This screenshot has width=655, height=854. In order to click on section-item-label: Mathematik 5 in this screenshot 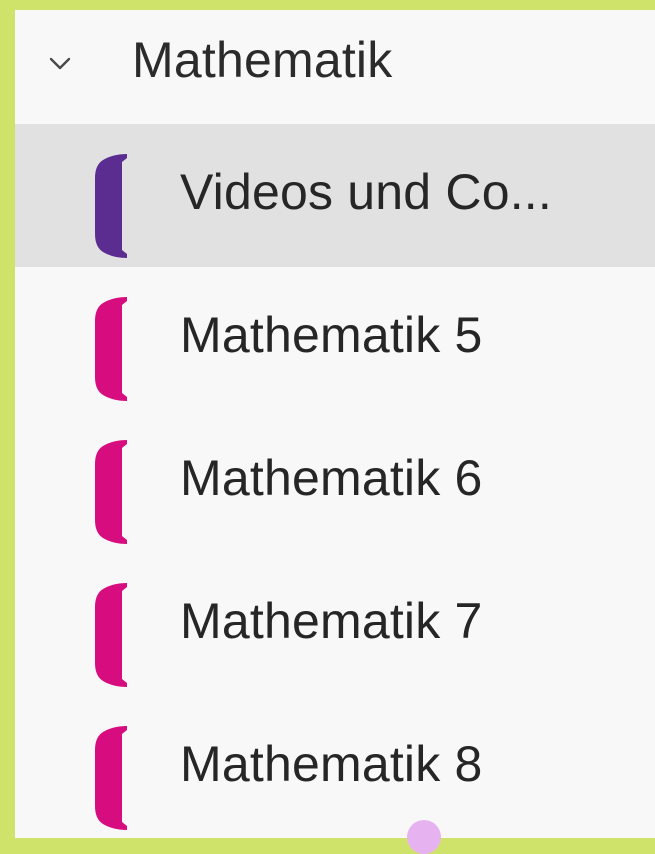, I will do `click(331, 335)`.